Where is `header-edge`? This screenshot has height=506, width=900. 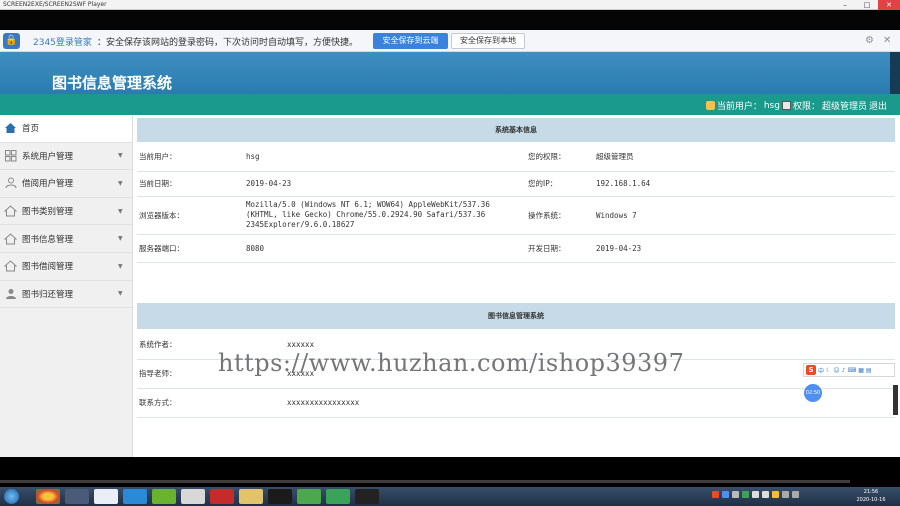
header-edge is located at coordinates (895, 73).